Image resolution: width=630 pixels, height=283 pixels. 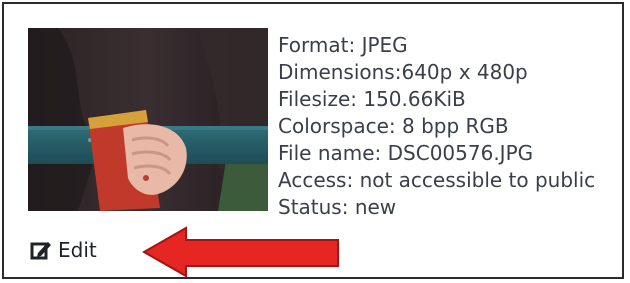 I want to click on edit-label: Edit, so click(x=77, y=250).